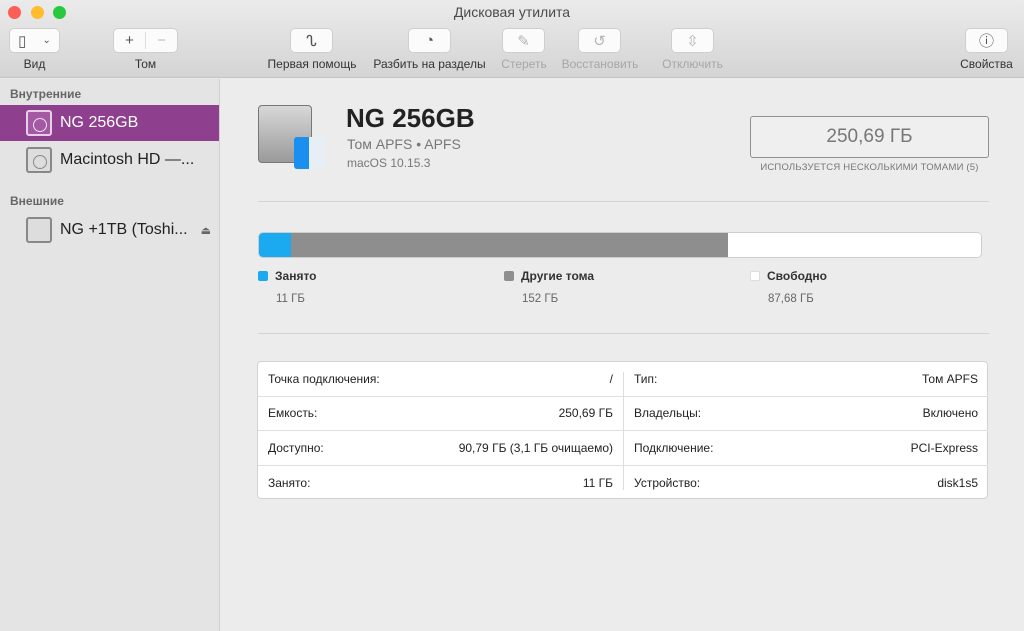 The height and width of the screenshot is (631, 1024). What do you see at coordinates (524, 64) in the screenshot?
I see `erase-label: Стереть` at bounding box center [524, 64].